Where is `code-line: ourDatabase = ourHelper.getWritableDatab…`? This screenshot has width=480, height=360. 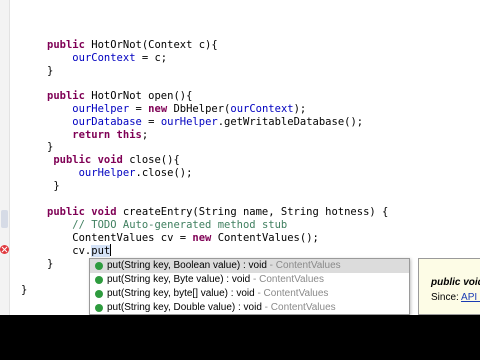
code-line: ourDatabase = ourHelper.getWritableDatab… is located at coordinates (205, 122).